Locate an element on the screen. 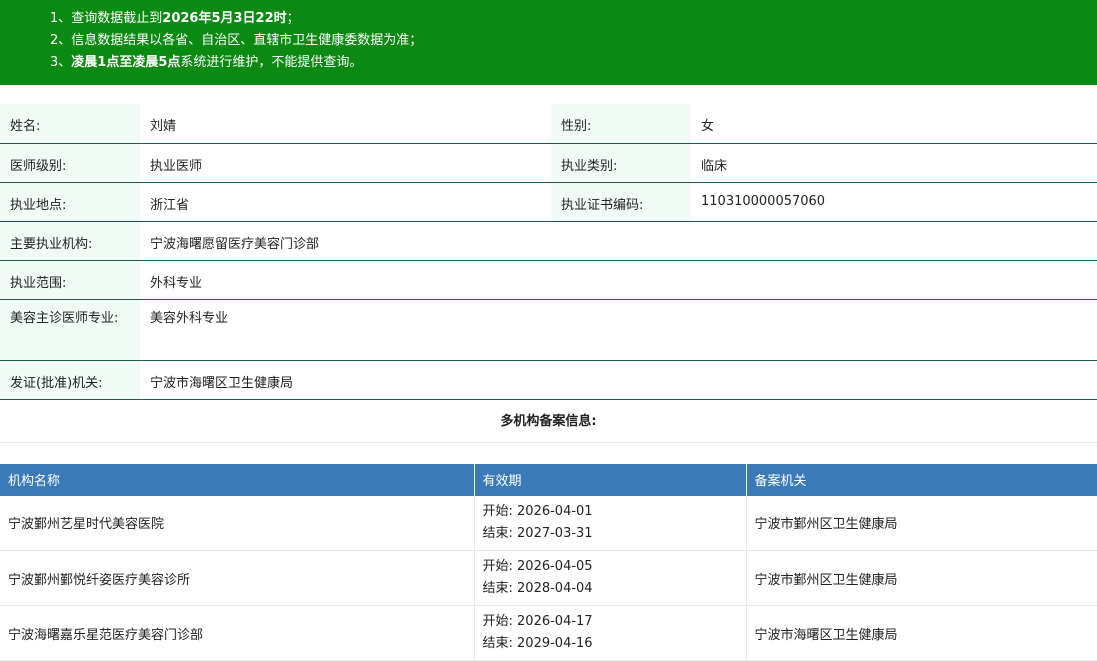  category-value: 临床 is located at coordinates (894, 162).